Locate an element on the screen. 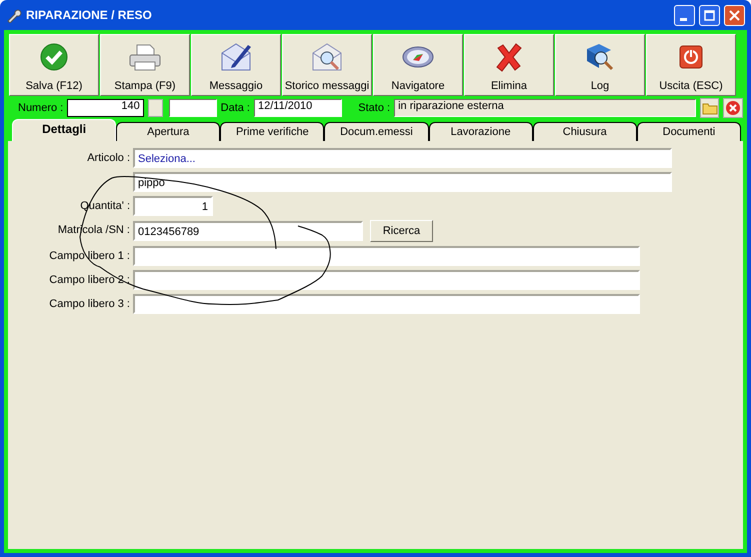 This screenshot has width=751, height=557. field-label: Articolo : is located at coordinates (108, 158).